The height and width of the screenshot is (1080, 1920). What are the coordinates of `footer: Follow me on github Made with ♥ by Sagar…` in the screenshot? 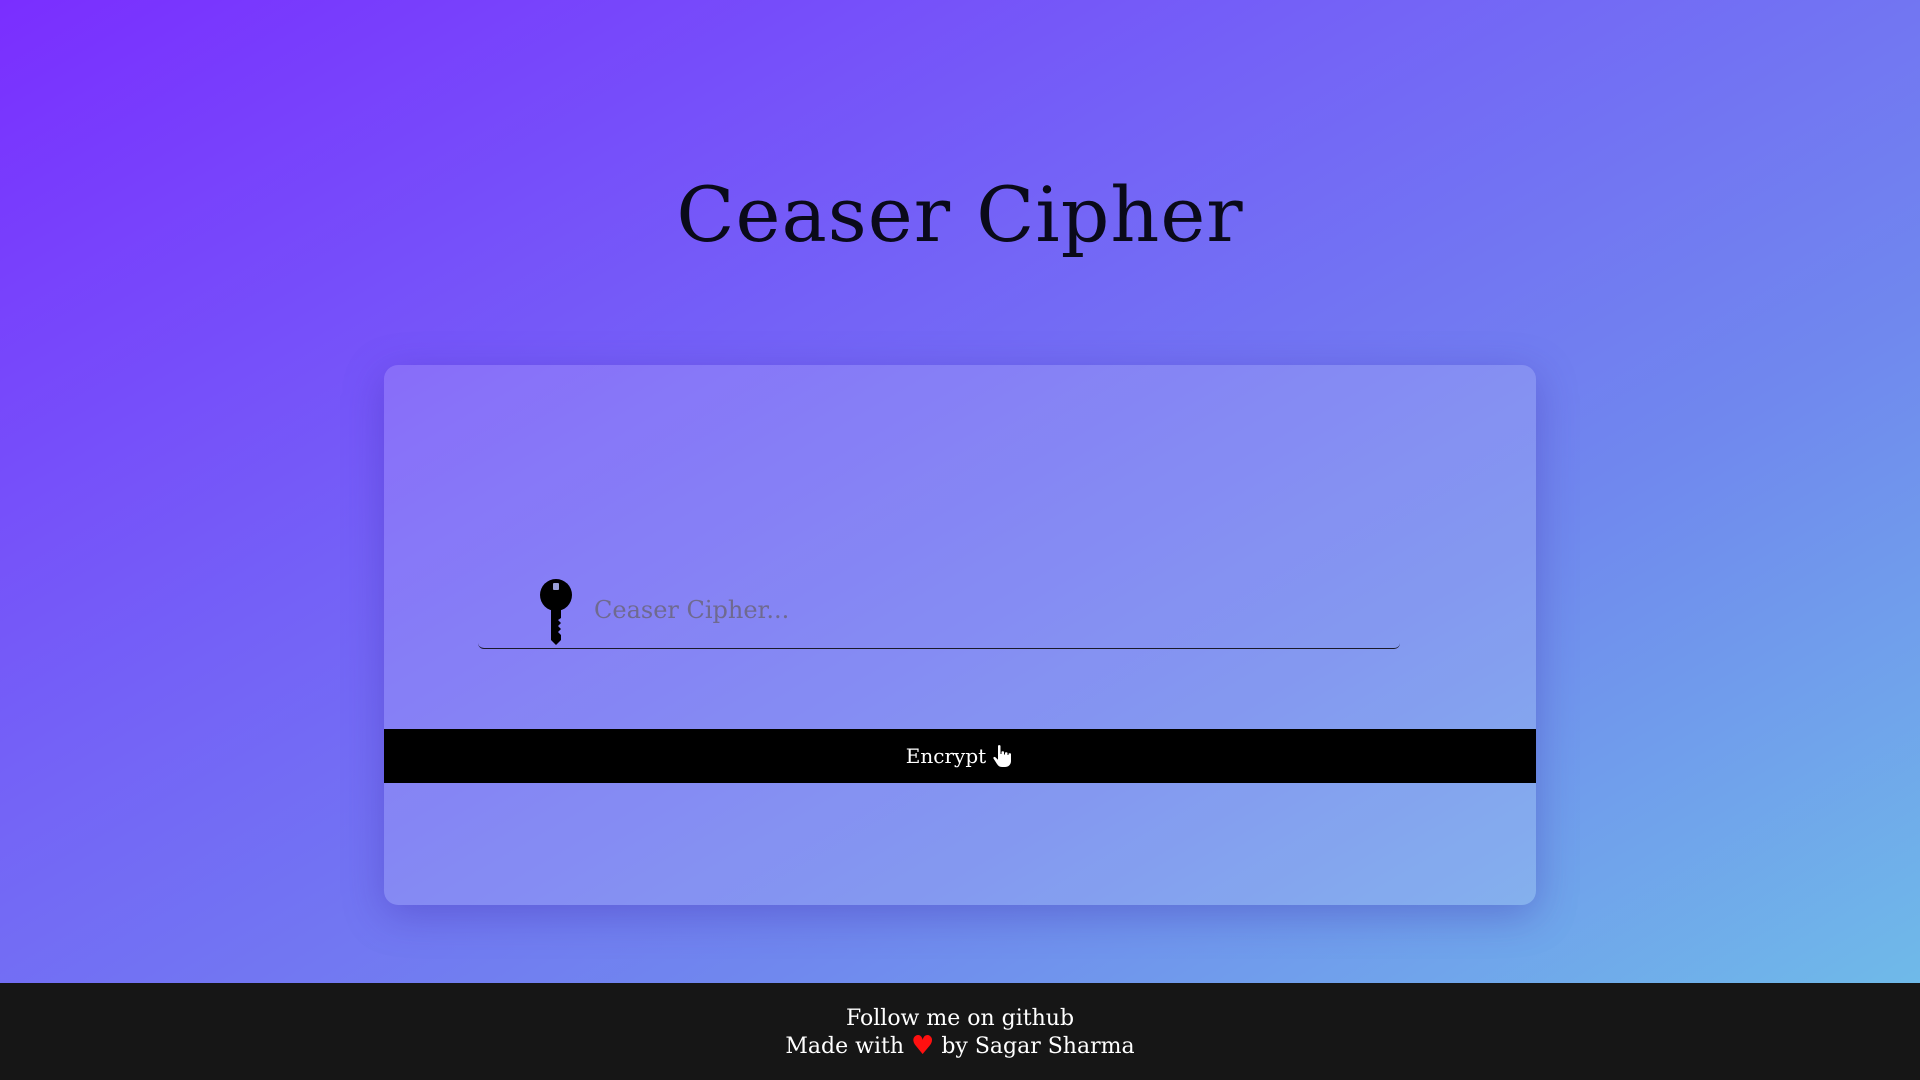 It's located at (960, 1031).